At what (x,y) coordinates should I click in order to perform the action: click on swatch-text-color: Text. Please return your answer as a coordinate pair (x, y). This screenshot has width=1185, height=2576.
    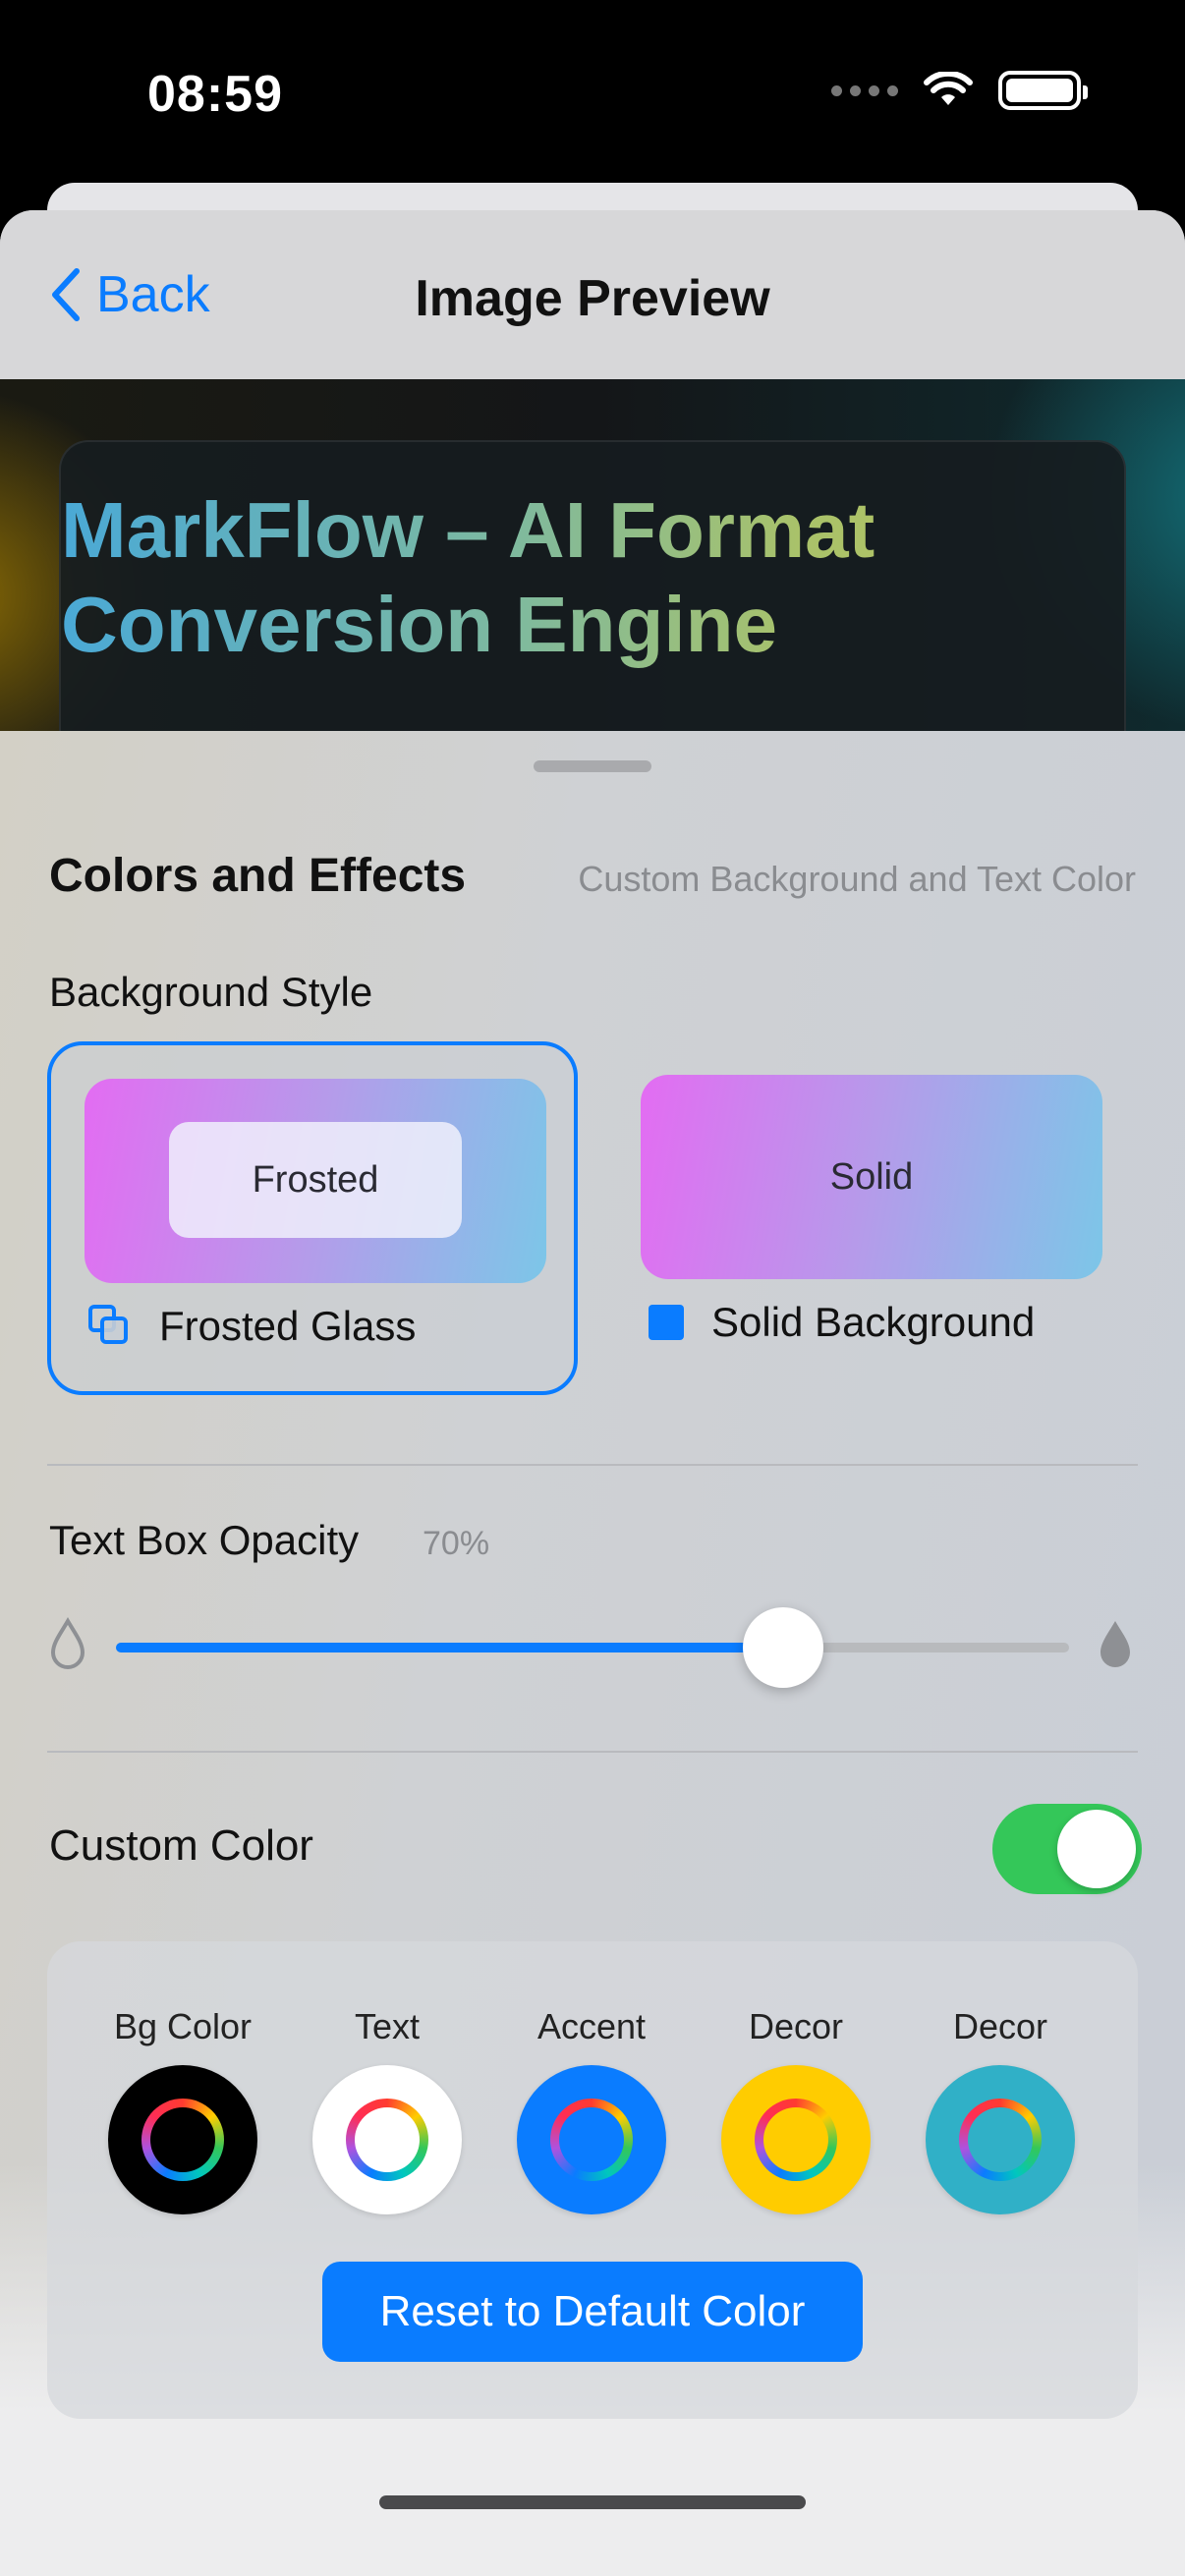
    Looking at the image, I should click on (387, 2110).